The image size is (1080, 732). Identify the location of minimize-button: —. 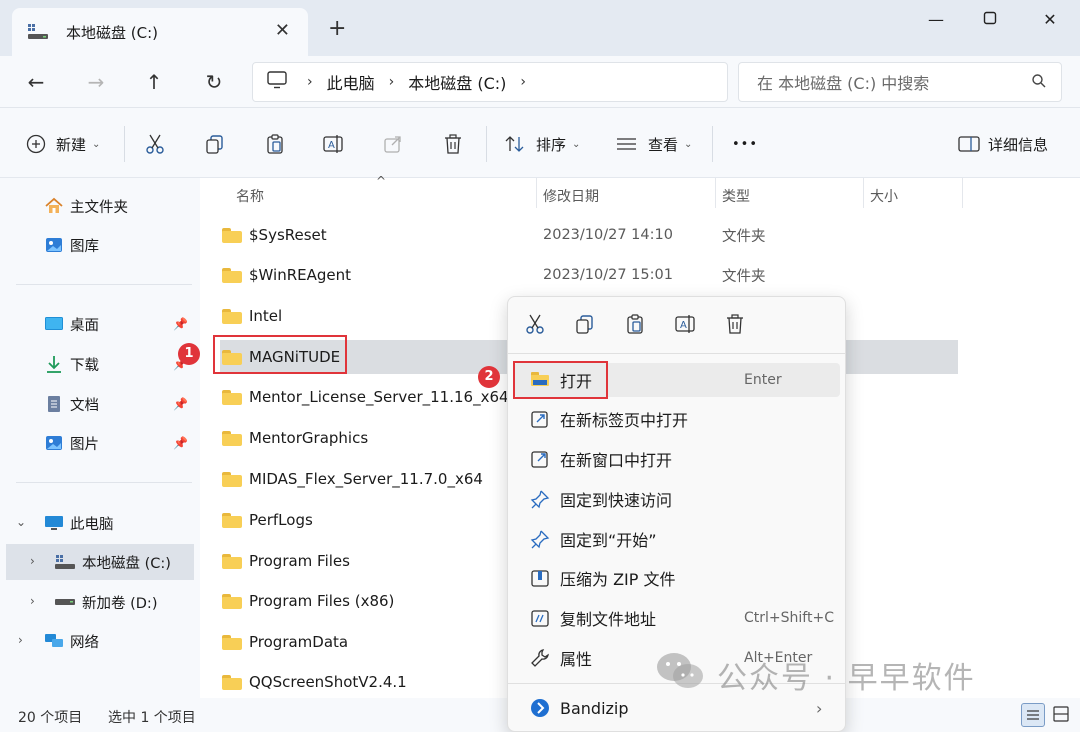
(936, 20).